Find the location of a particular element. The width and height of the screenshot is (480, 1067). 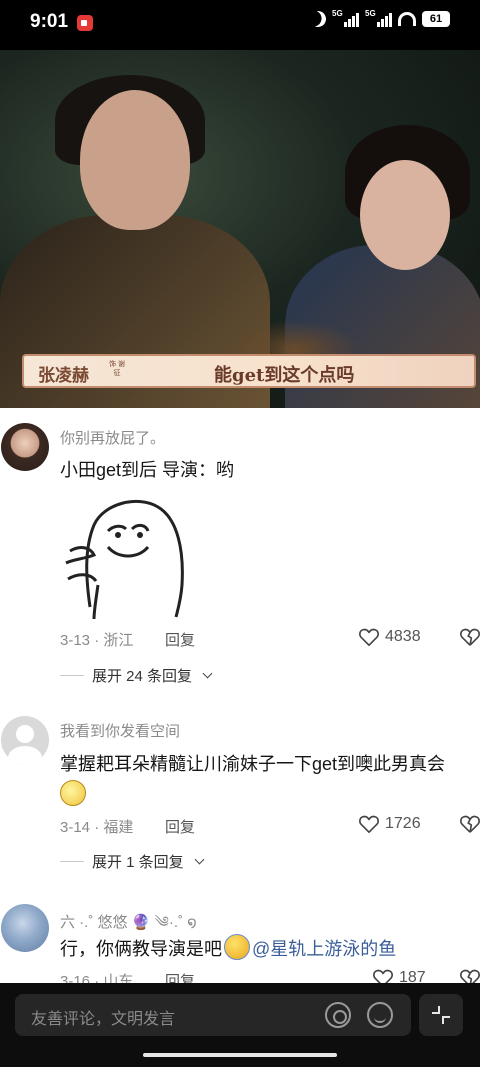

expand-replies-button: 展开 1 条回复 is located at coordinates (132, 861).